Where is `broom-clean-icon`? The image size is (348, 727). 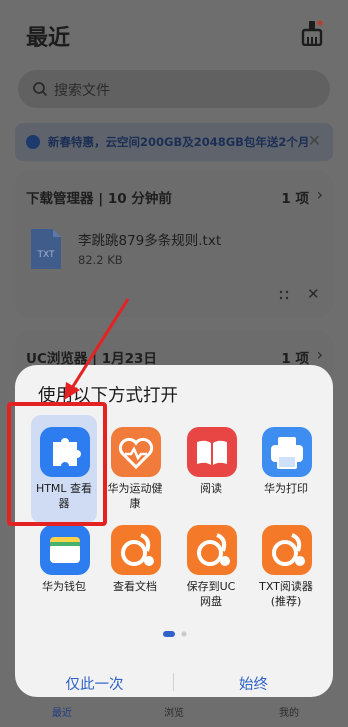 broom-clean-icon is located at coordinates (312, 33).